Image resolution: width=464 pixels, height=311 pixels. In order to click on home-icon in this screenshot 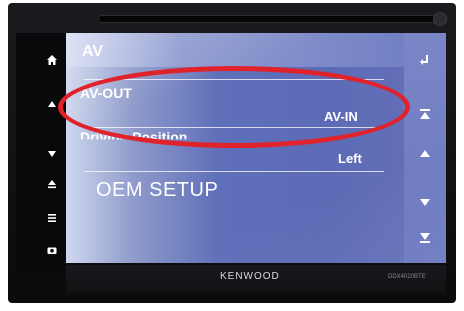, I will do `click(52, 60)`.